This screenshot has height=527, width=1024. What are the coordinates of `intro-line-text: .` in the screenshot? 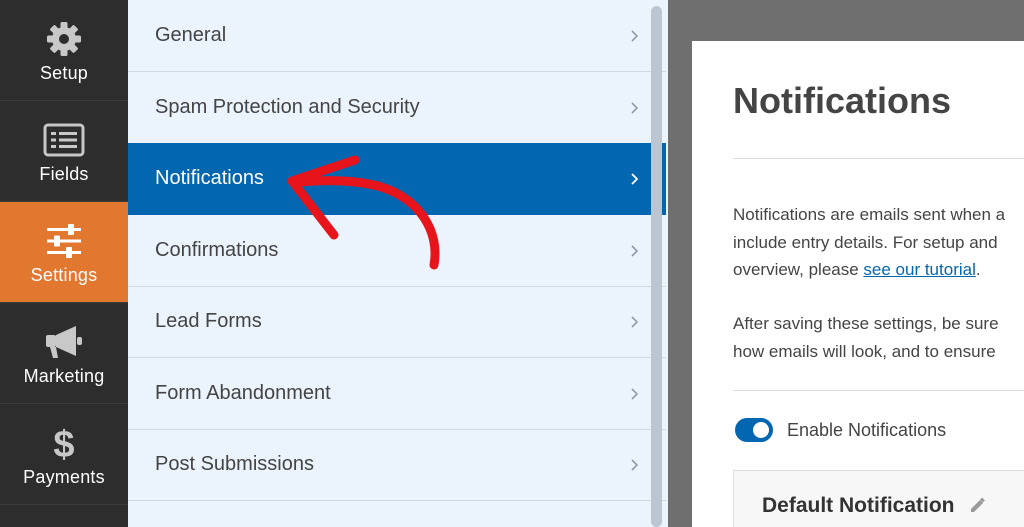 It's located at (978, 269).